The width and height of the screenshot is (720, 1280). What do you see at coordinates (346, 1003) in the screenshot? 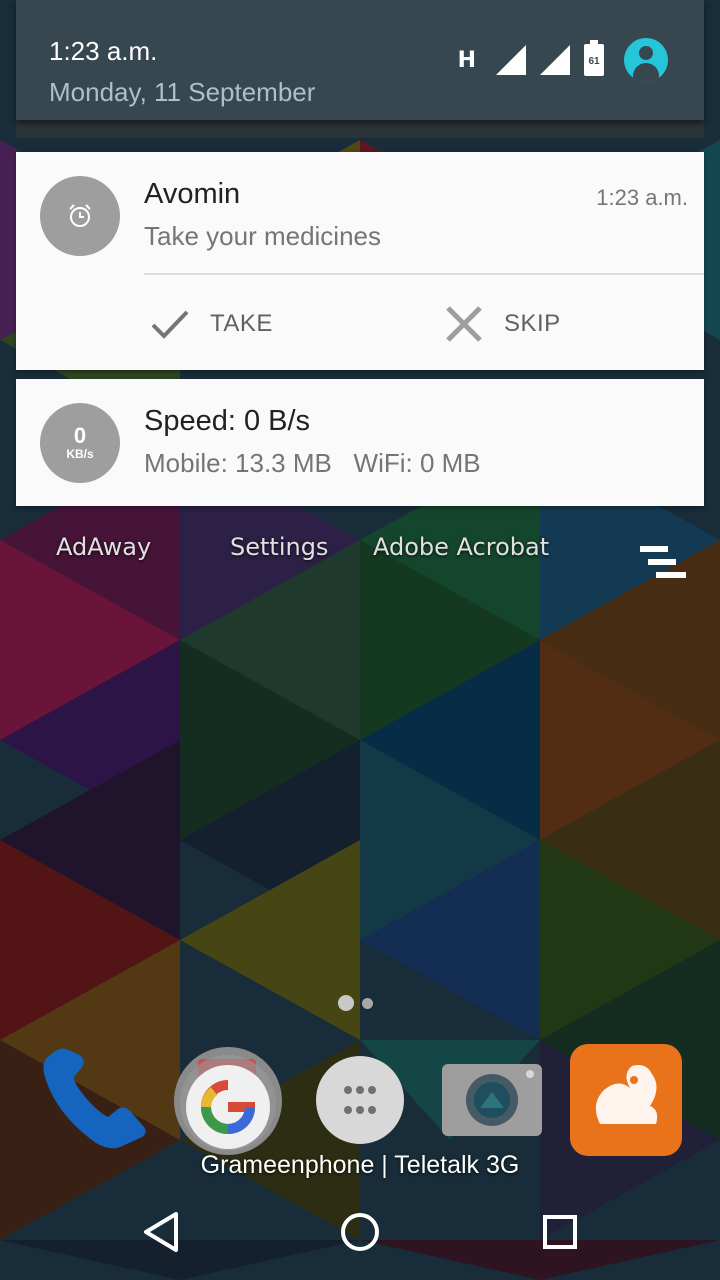
I see `page-dot-active` at bounding box center [346, 1003].